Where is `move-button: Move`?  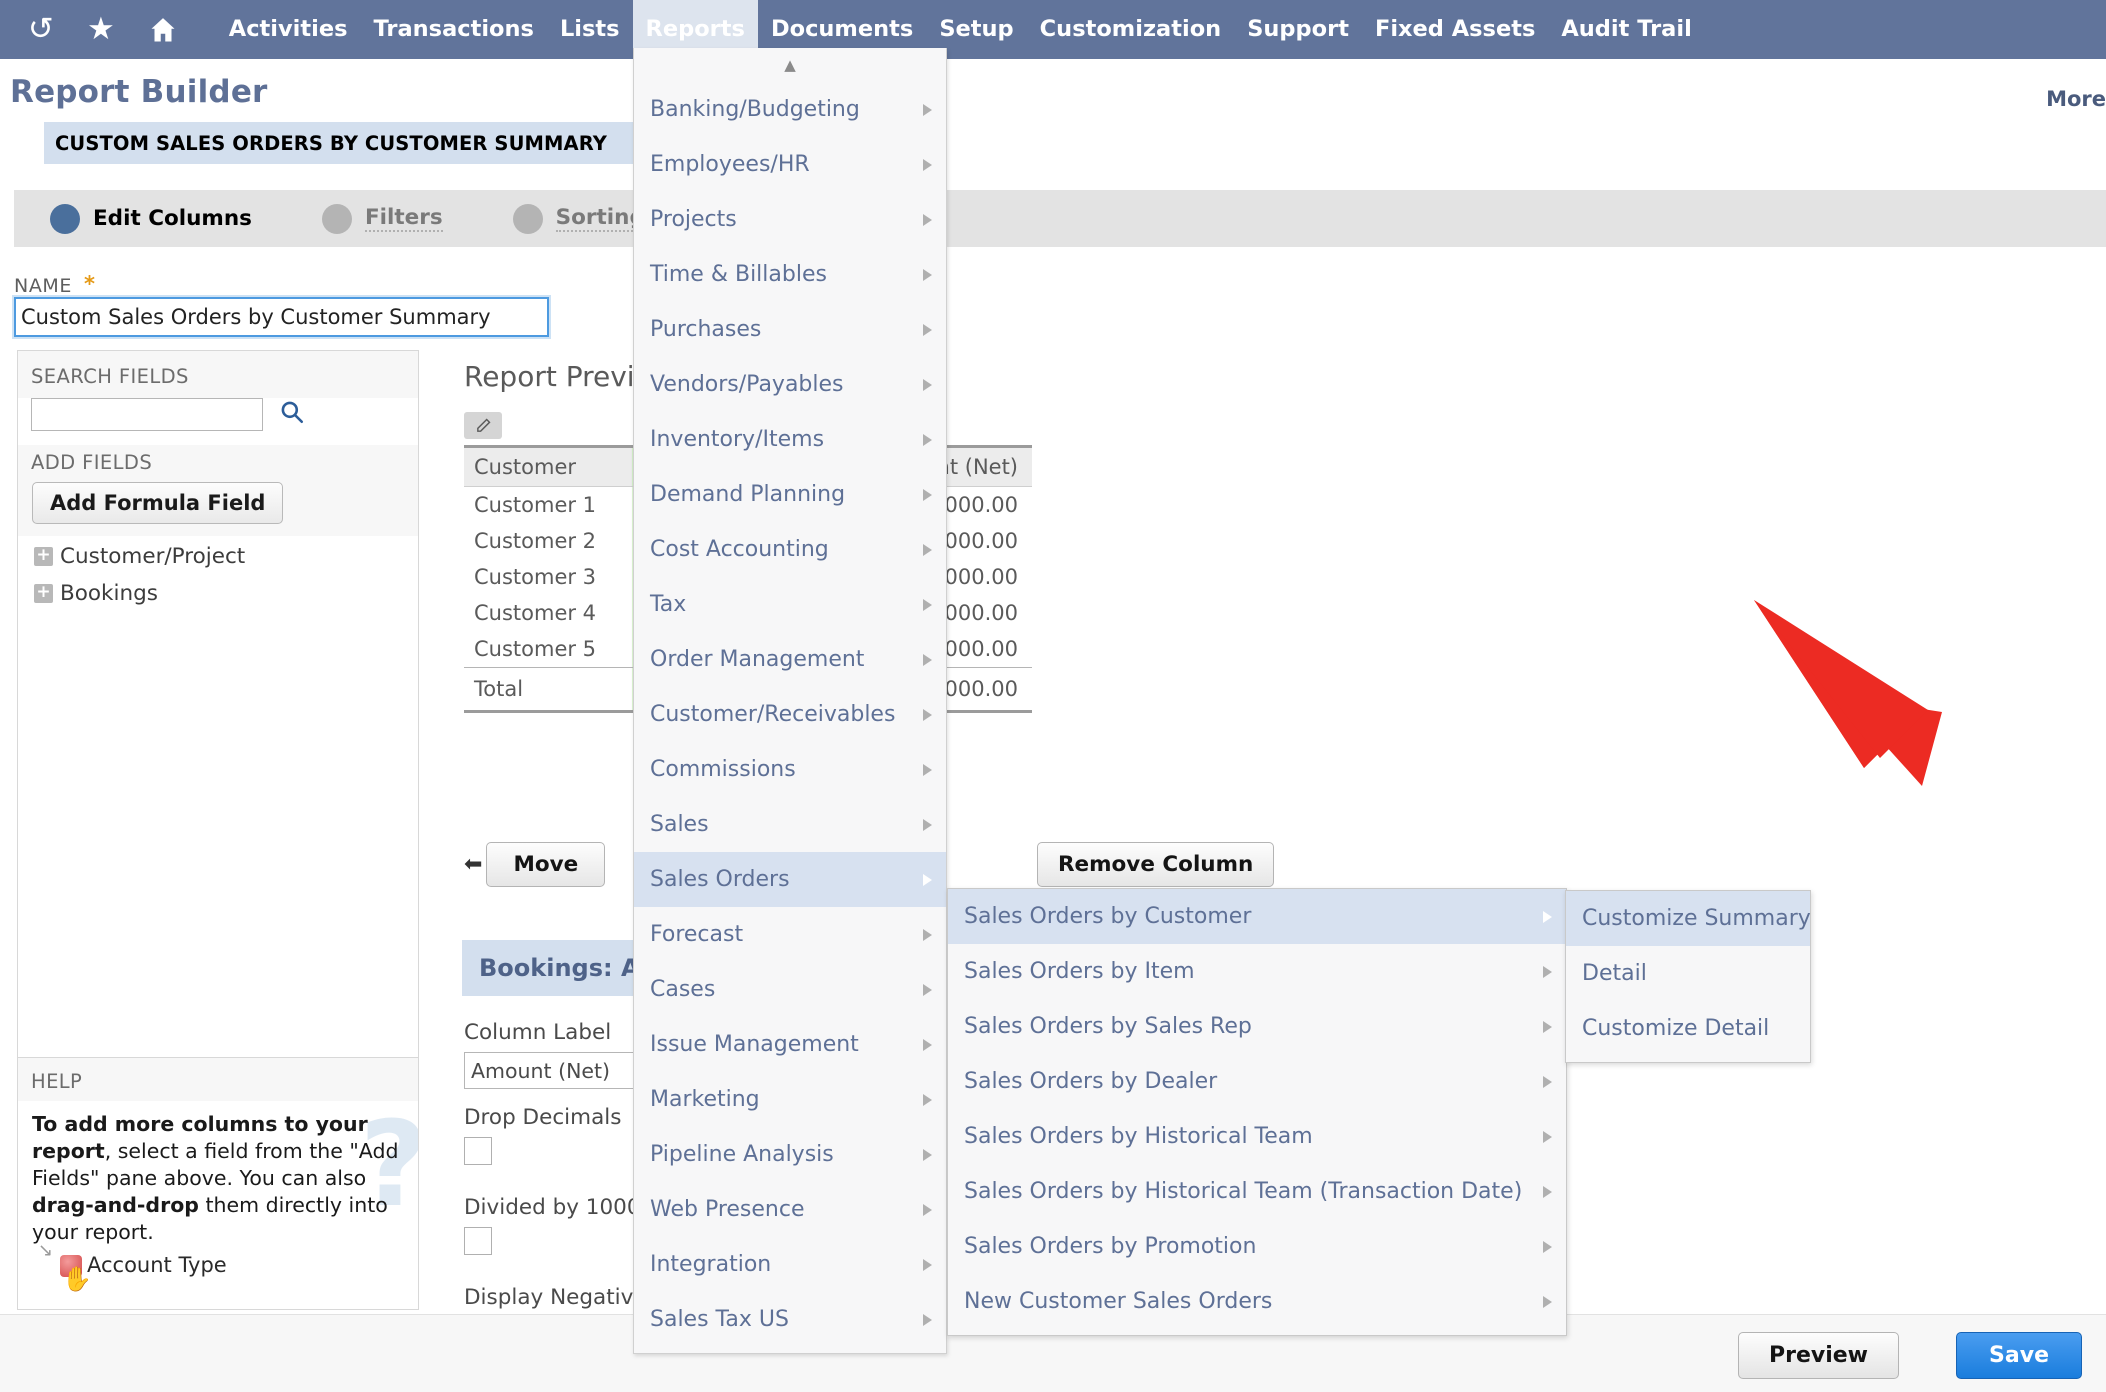
move-button: Move is located at coordinates (546, 864).